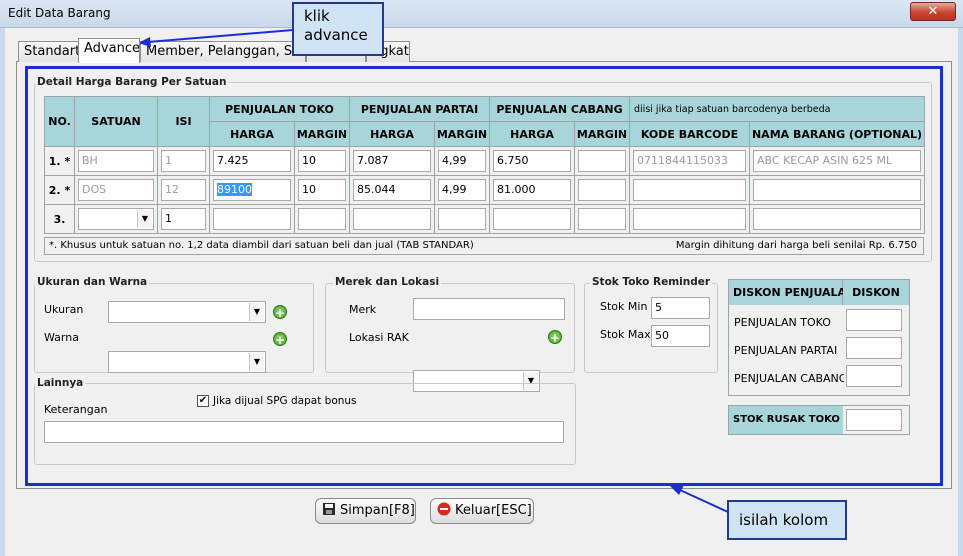 This screenshot has width=963, height=556. I want to click on arrow-to-advance-tab, so click(220, 36).